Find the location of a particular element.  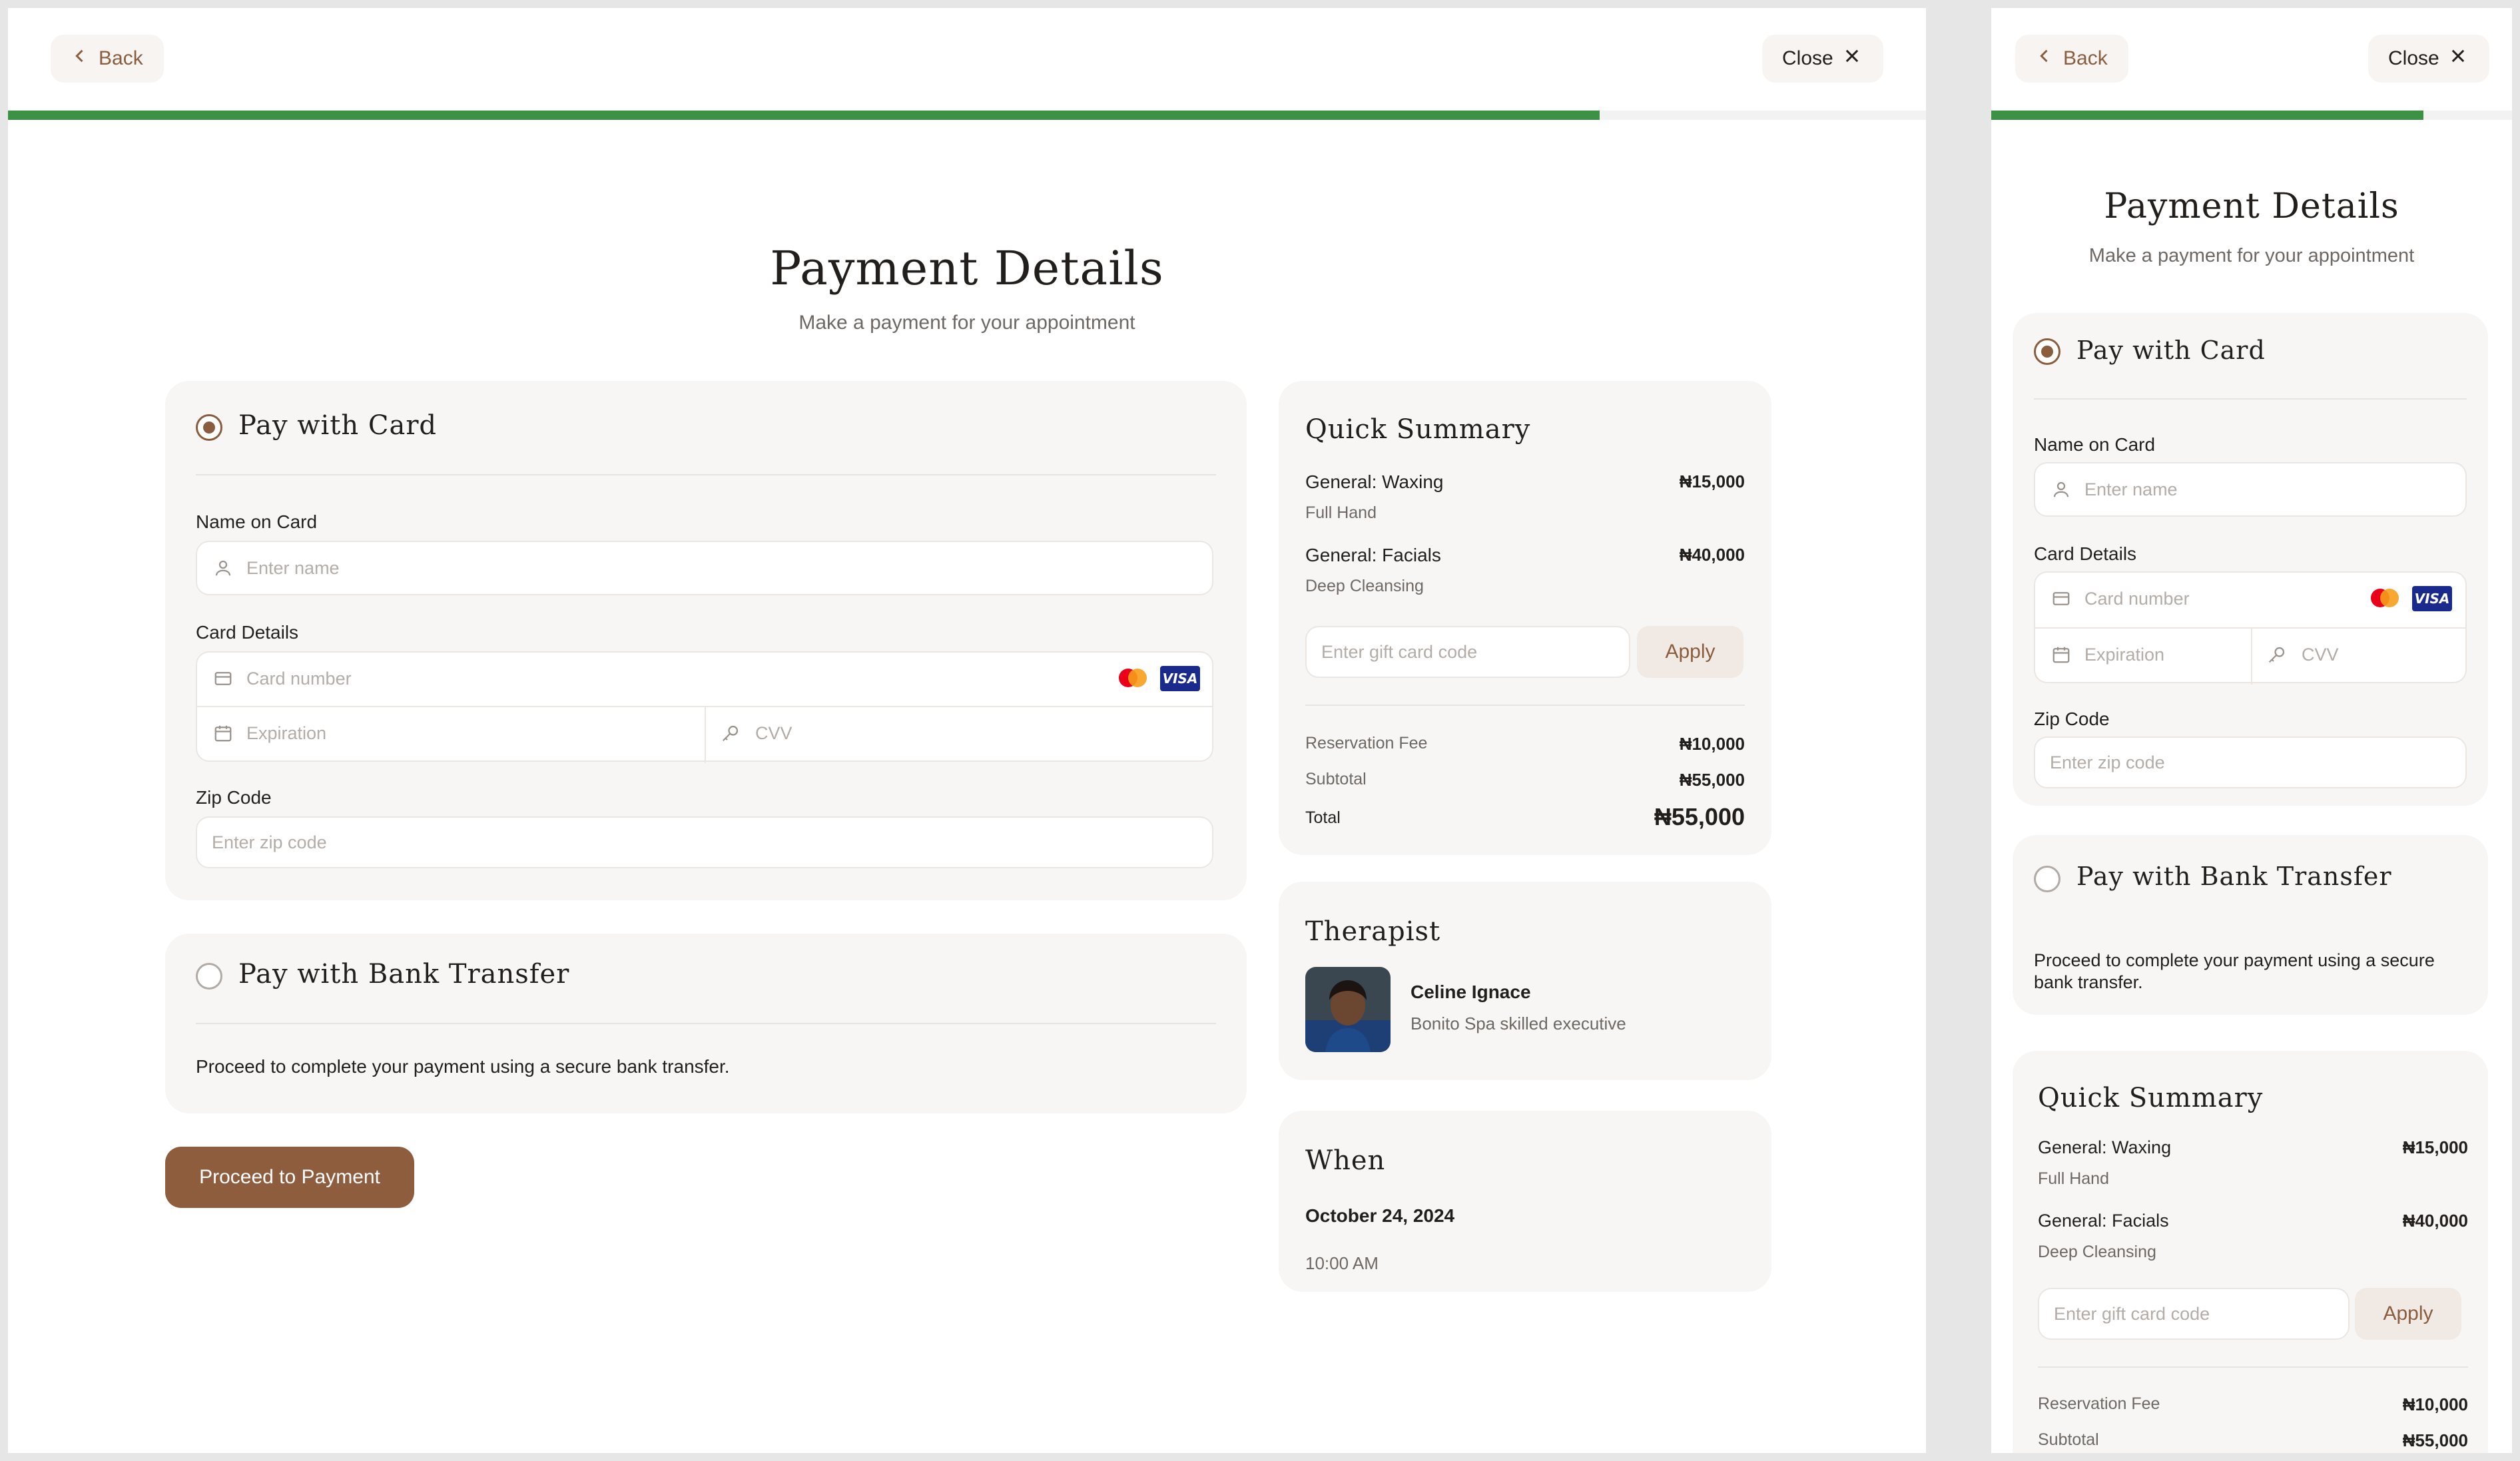

when-title: When is located at coordinates (1345, 1160).